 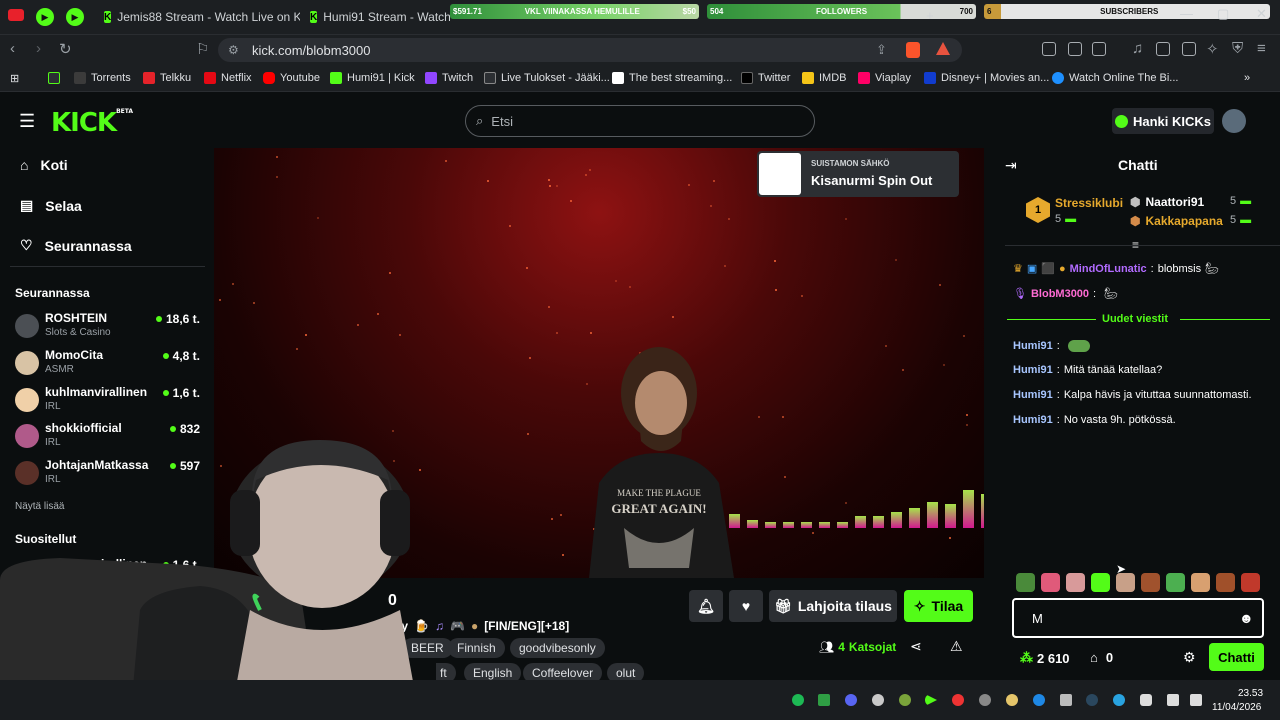 I want to click on bookmark-item: Netflix, so click(x=228, y=78).